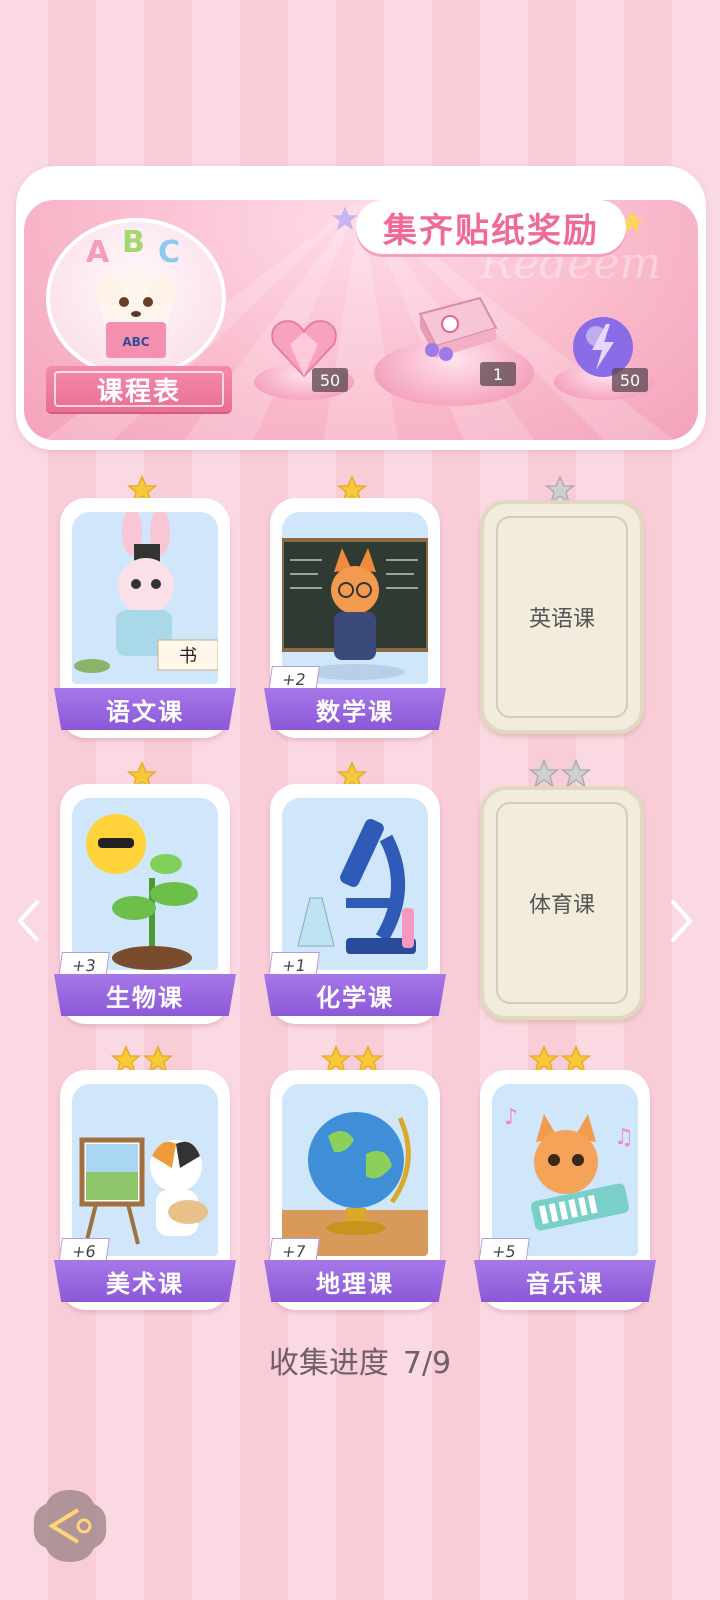  I want to click on card-label: 音乐课, so click(565, 1281).